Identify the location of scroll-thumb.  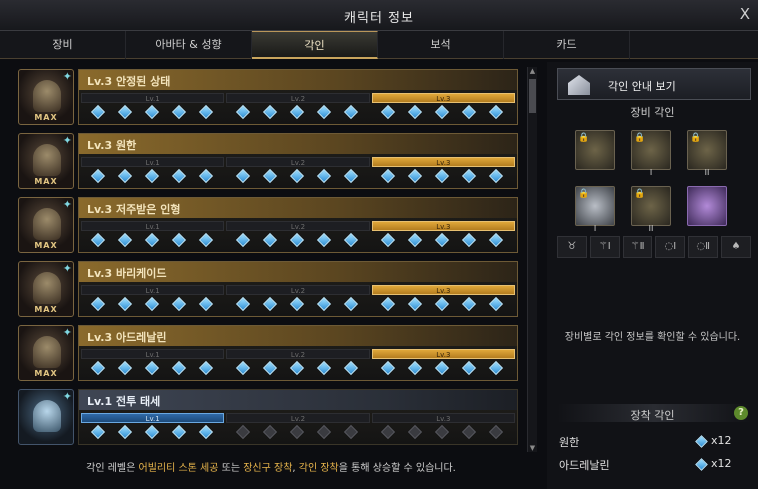
(532, 96).